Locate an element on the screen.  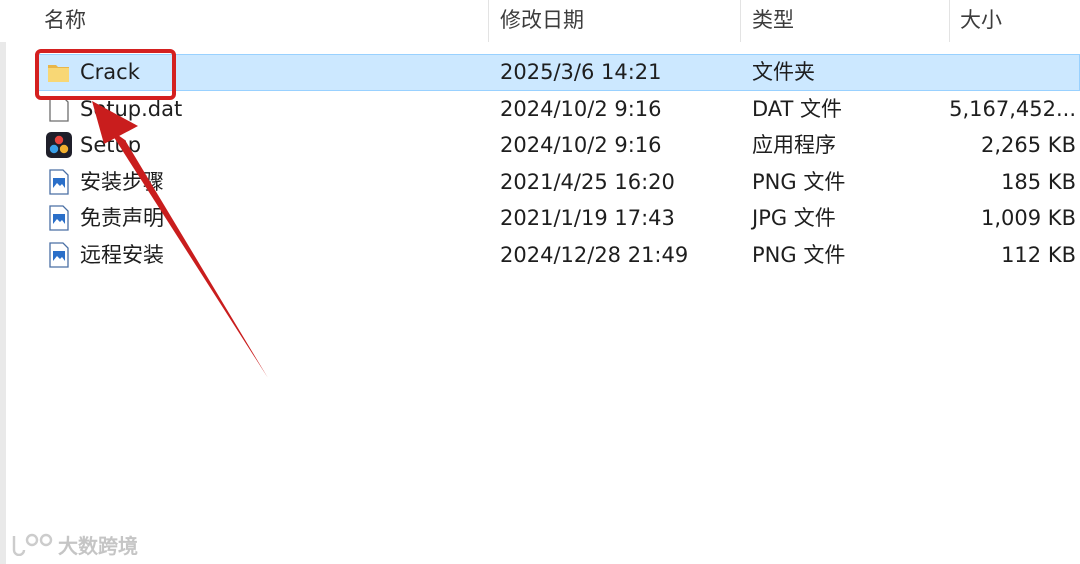
file-date: 2025/3/6 14:21 is located at coordinates (581, 72).